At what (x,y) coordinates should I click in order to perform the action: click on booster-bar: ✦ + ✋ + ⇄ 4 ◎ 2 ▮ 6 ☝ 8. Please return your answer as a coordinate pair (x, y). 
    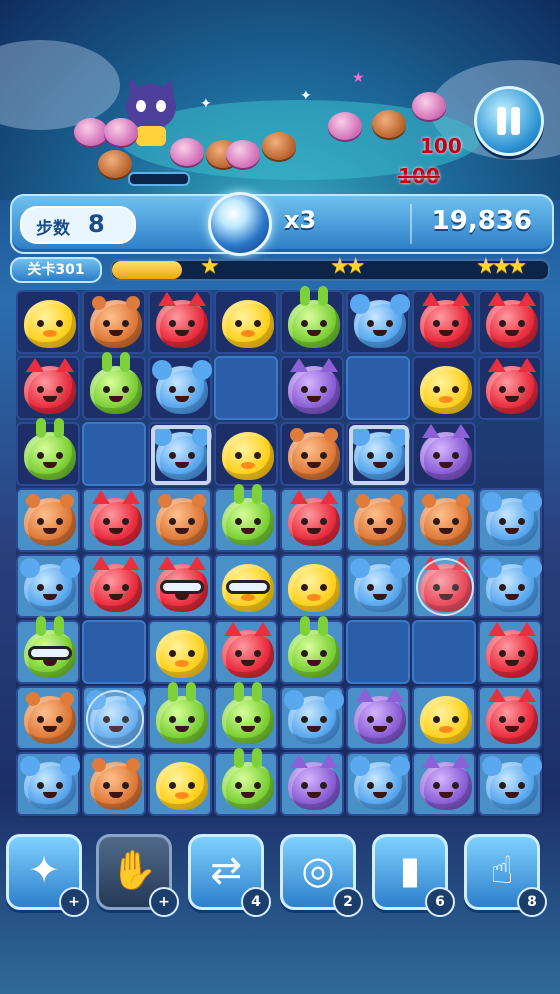
    Looking at the image, I should click on (280, 876).